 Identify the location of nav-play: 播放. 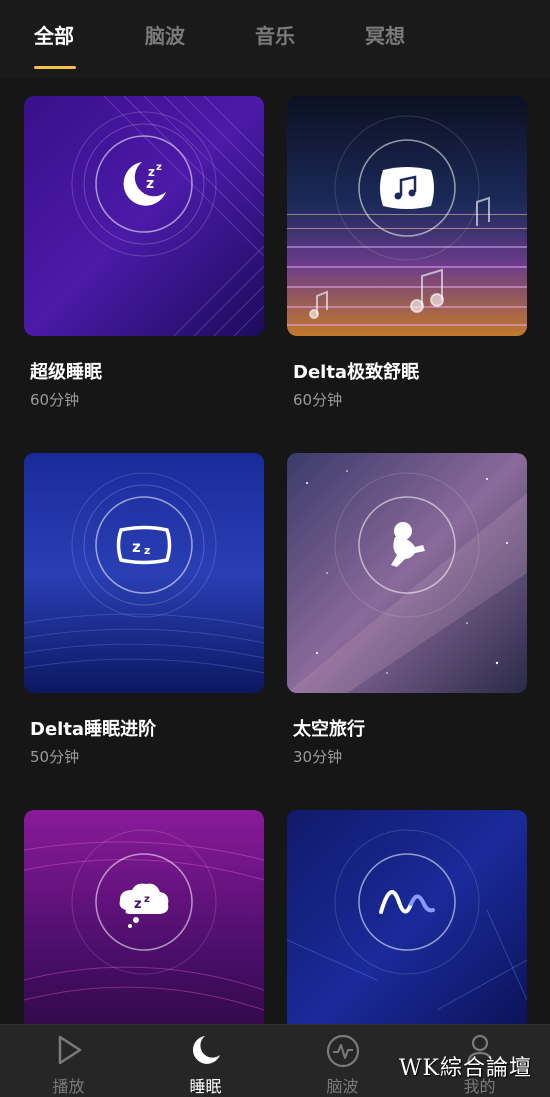
(68, 1061).